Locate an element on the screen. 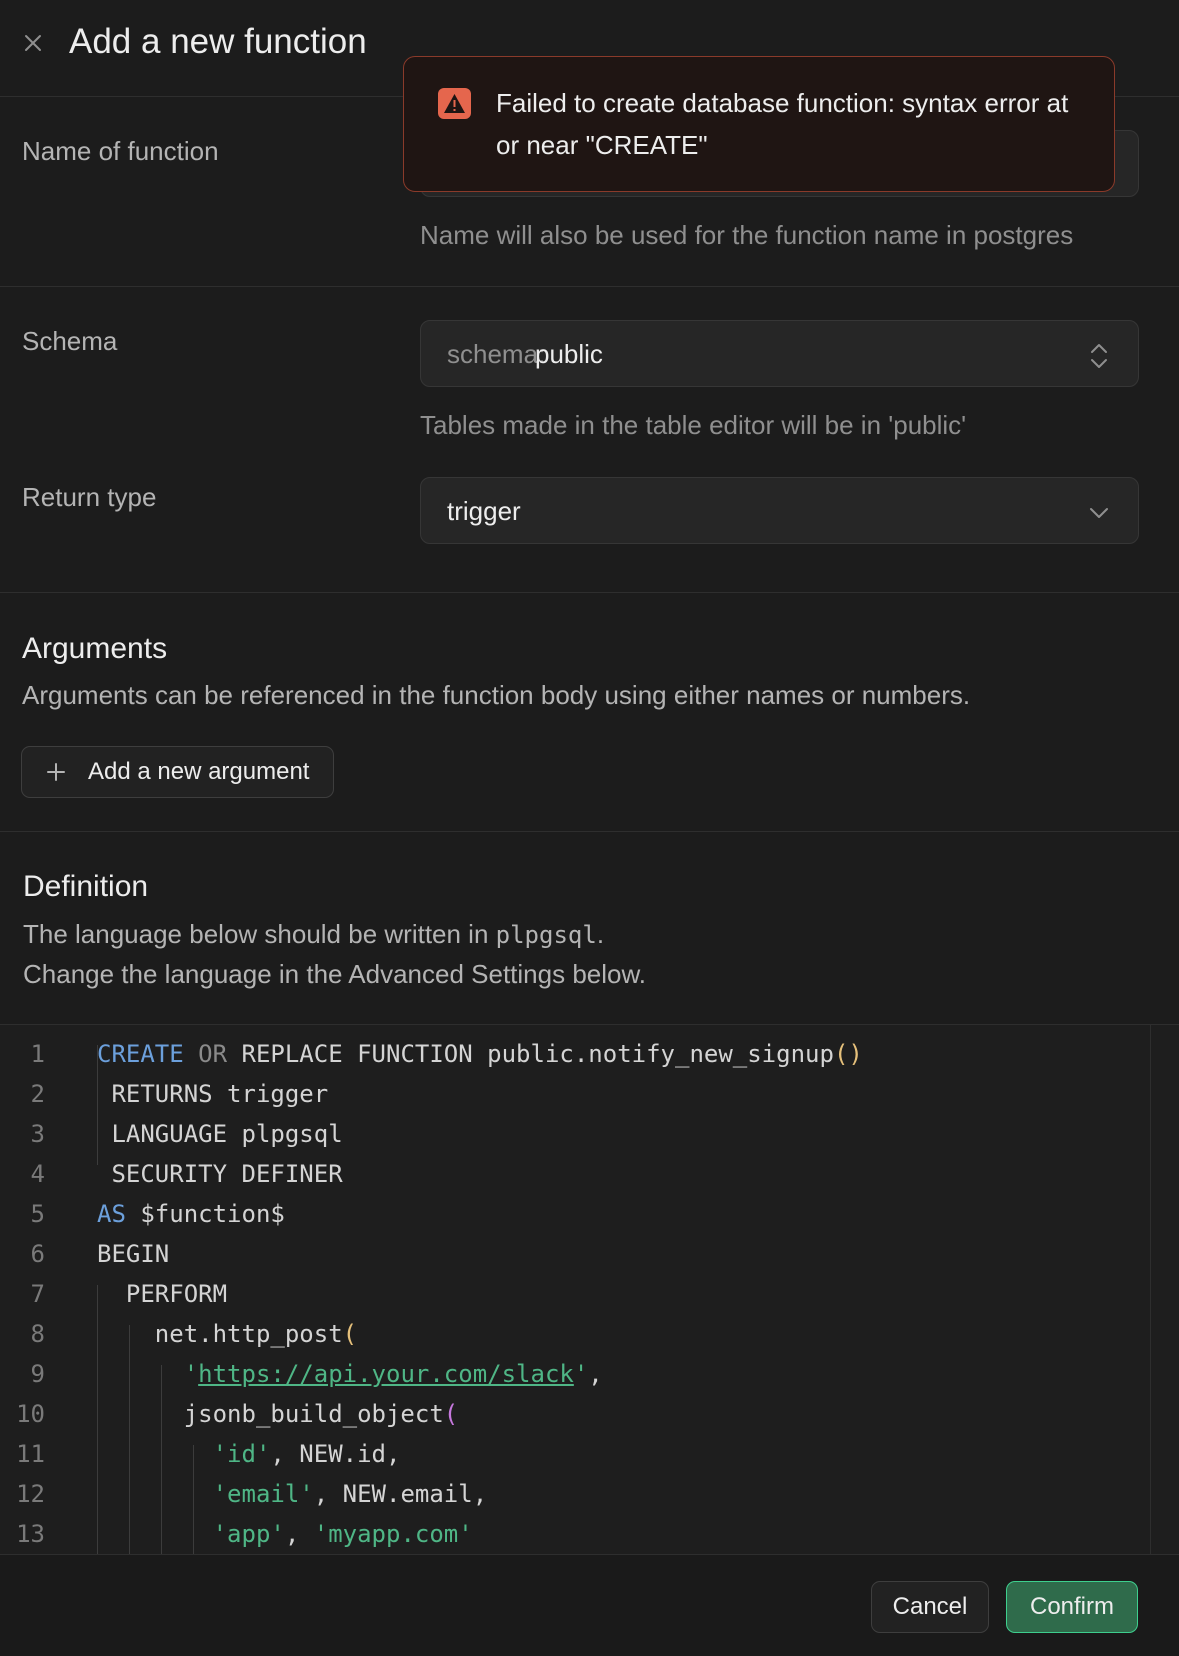 This screenshot has width=1179, height=1656. code-text: LANGUAGE plpgsql is located at coordinates (220, 1134).